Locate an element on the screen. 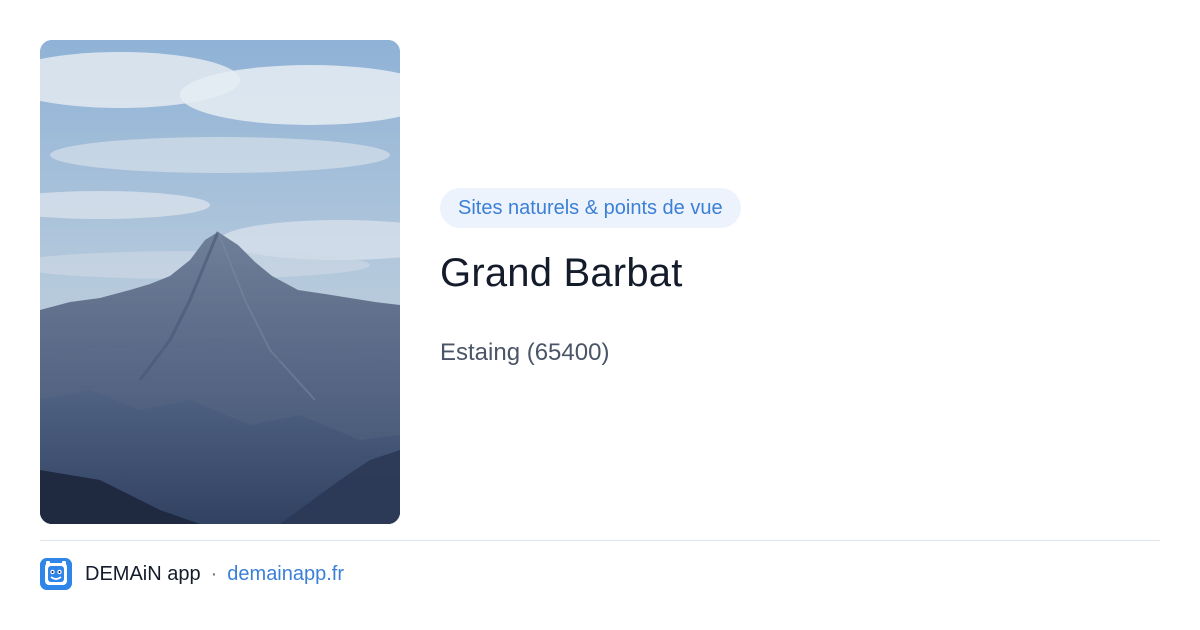 The width and height of the screenshot is (1200, 630). demain-app-logo-icon is located at coordinates (56, 574).